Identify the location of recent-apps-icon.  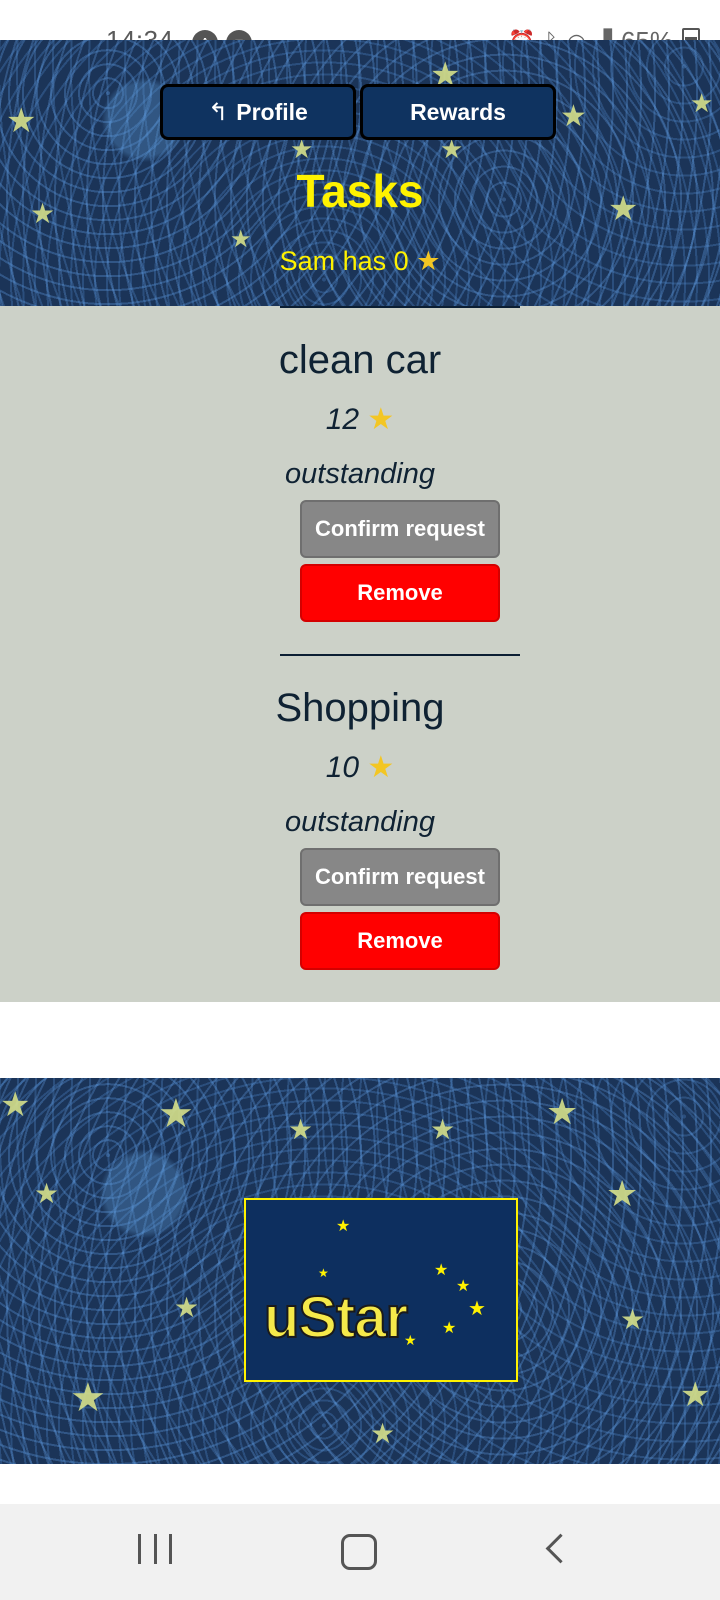
(155, 1550).